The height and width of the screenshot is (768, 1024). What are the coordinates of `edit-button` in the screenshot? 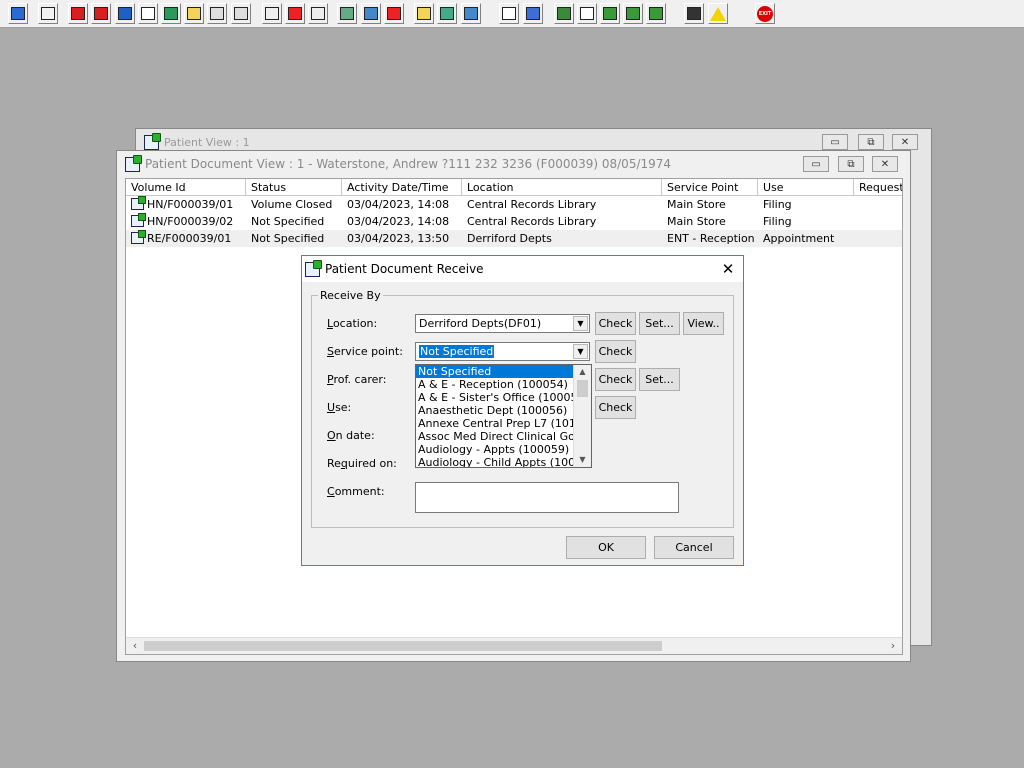 It's located at (101, 13).